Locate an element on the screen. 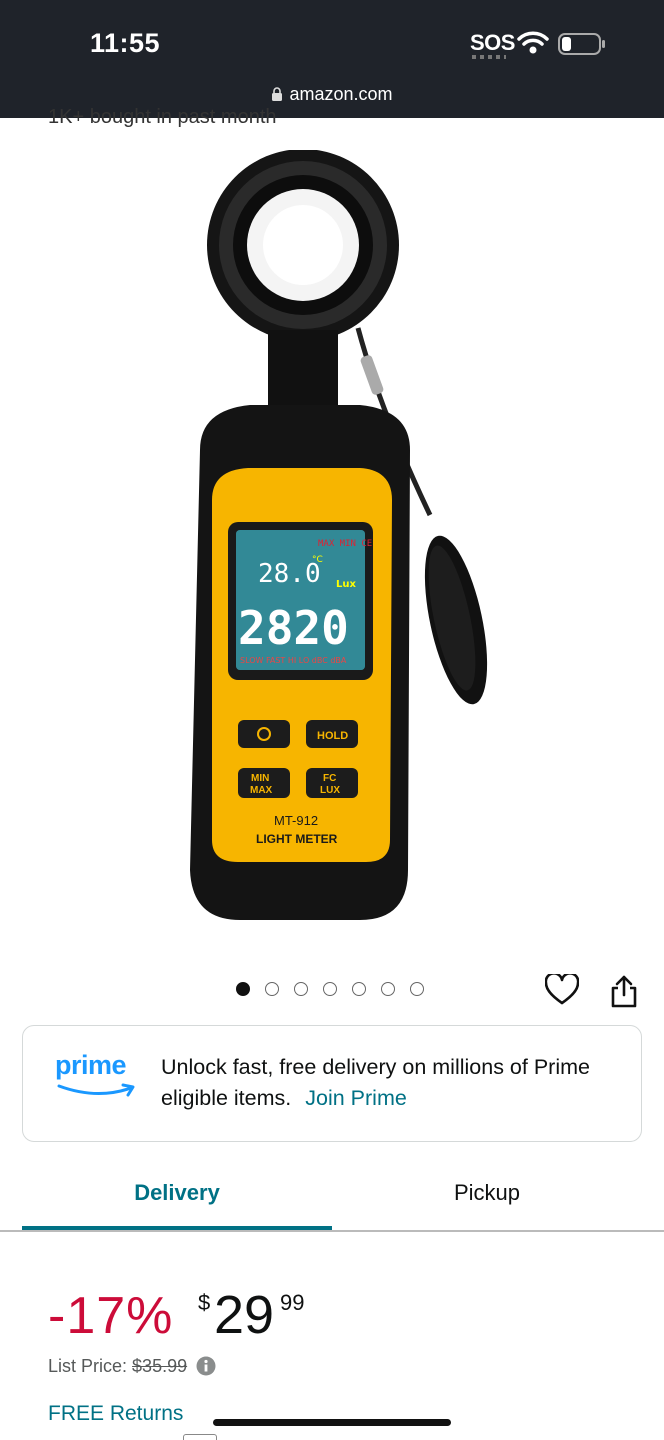  carousel-dots is located at coordinates (330, 989).